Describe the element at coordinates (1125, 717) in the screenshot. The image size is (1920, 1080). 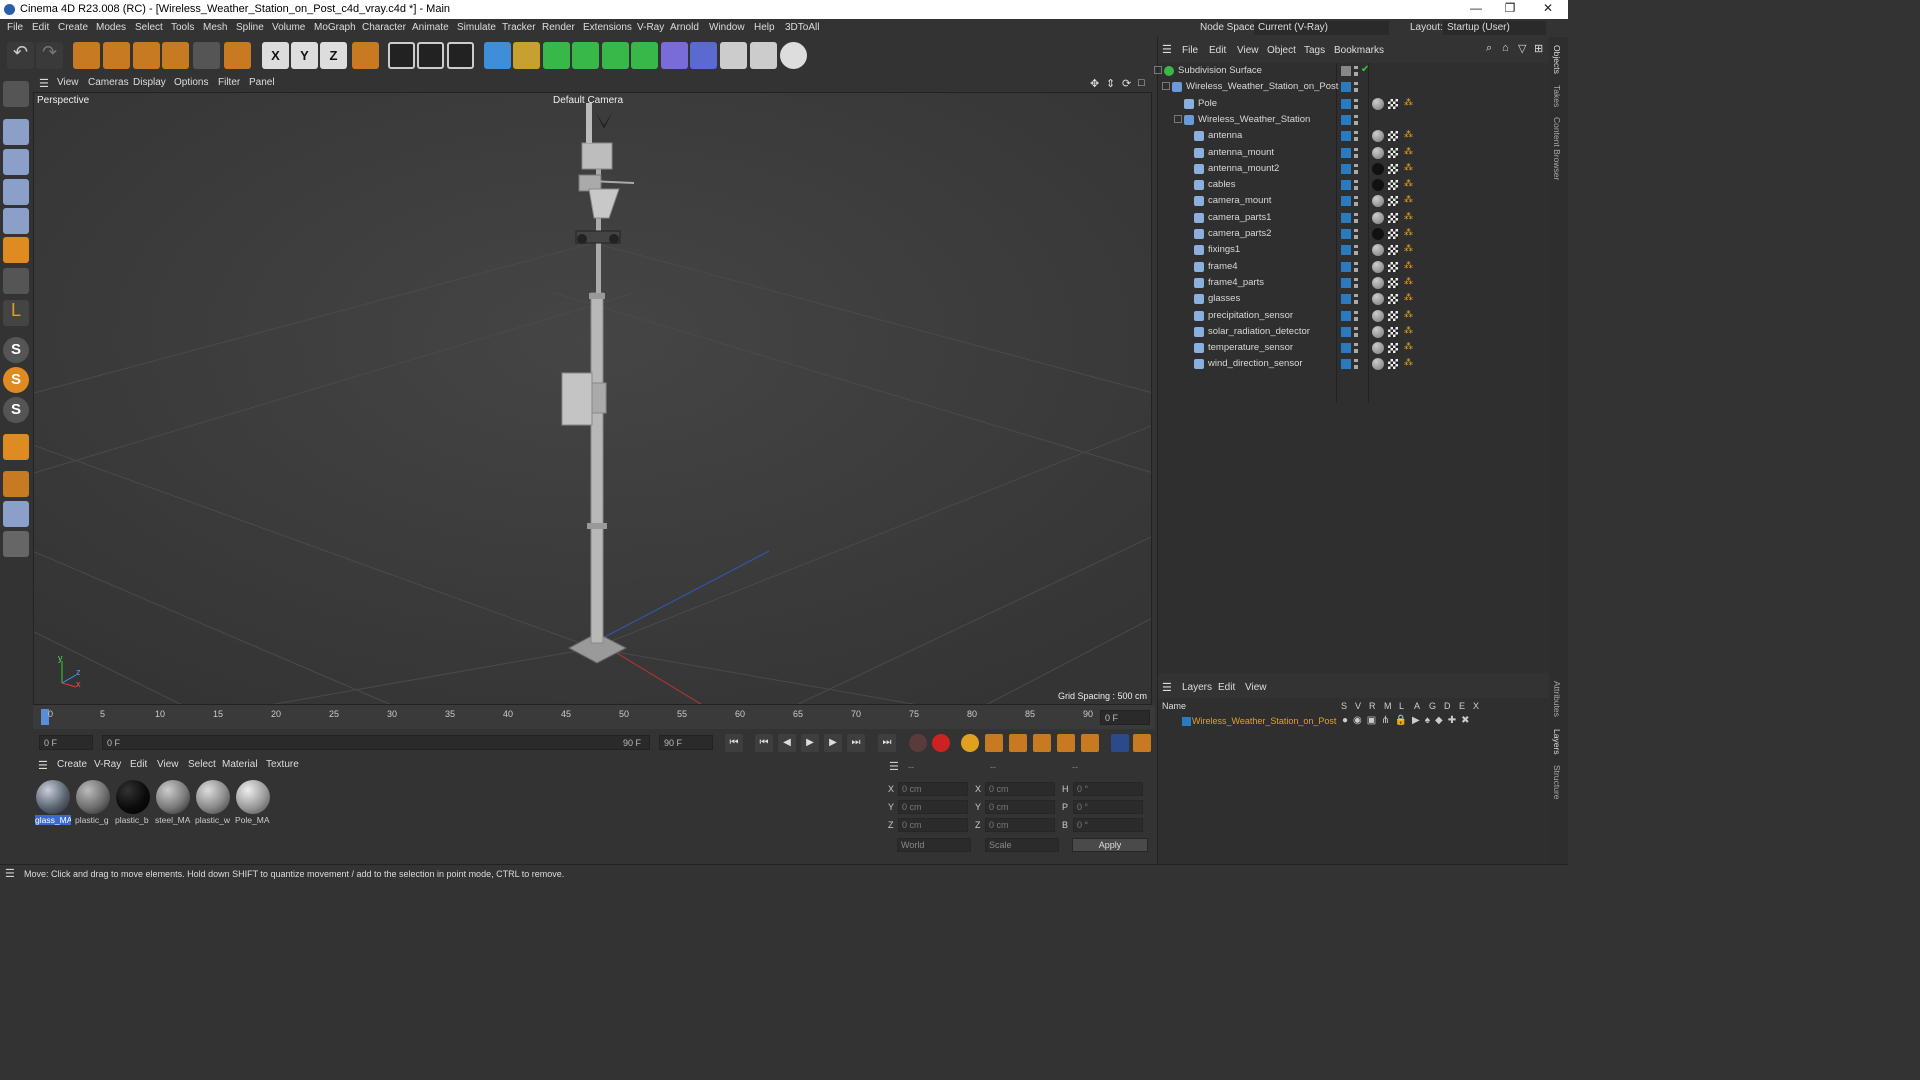
I see `current-frame-field: 0 F` at that location.